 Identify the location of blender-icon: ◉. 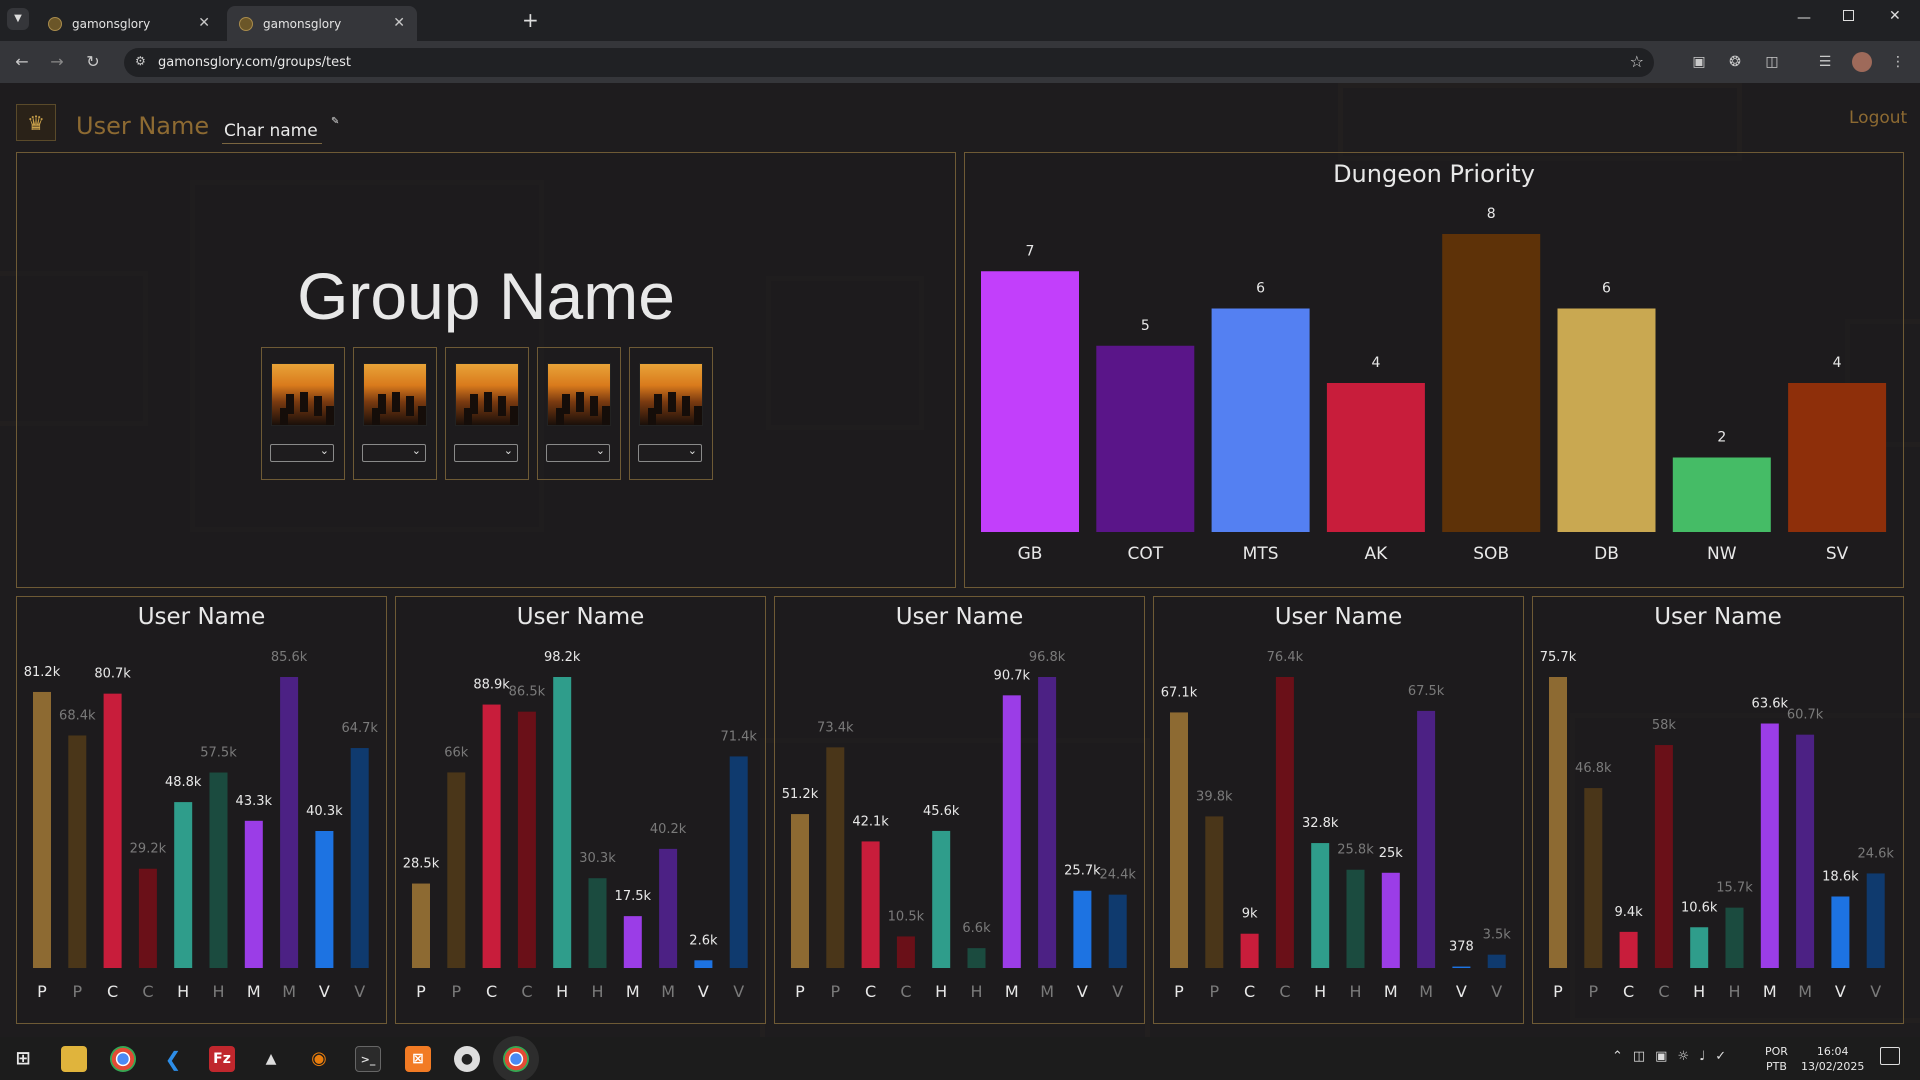
(319, 1059).